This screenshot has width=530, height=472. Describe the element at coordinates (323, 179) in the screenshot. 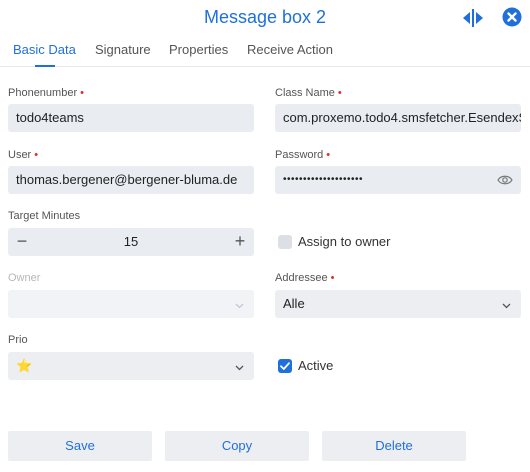

I see `password-value: ••••••••••••••••••••` at that location.